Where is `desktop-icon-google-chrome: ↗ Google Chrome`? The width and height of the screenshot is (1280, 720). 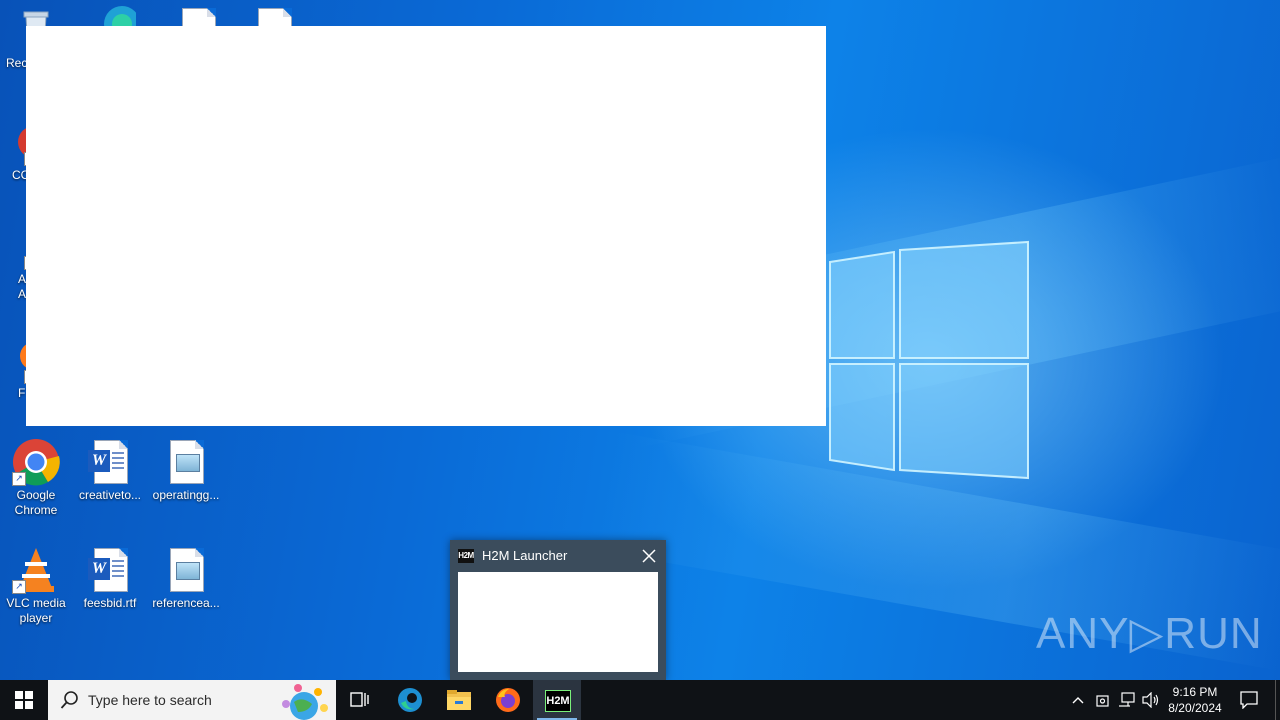 desktop-icon-google-chrome: ↗ Google Chrome is located at coordinates (36, 478).